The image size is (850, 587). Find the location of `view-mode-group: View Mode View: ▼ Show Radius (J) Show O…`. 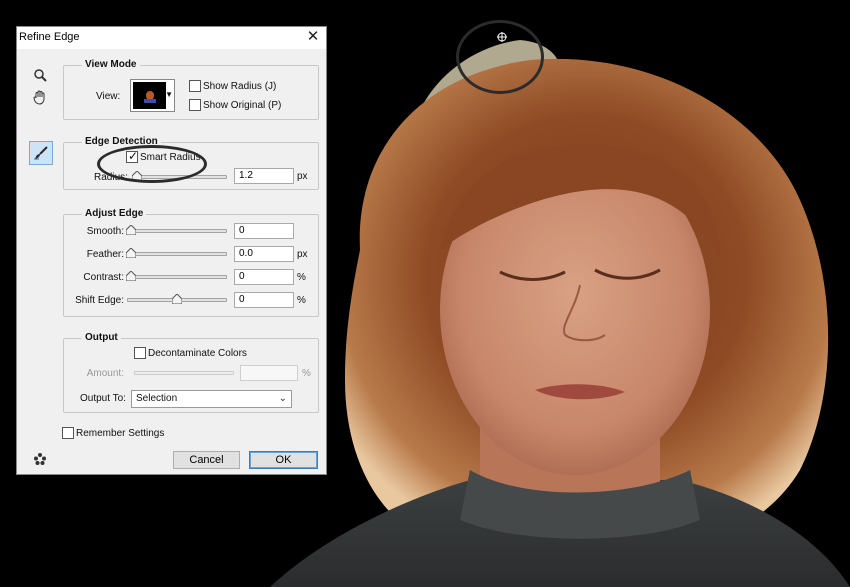

view-mode-group: View Mode View: ▼ Show Radius (J) Show O… is located at coordinates (191, 89).